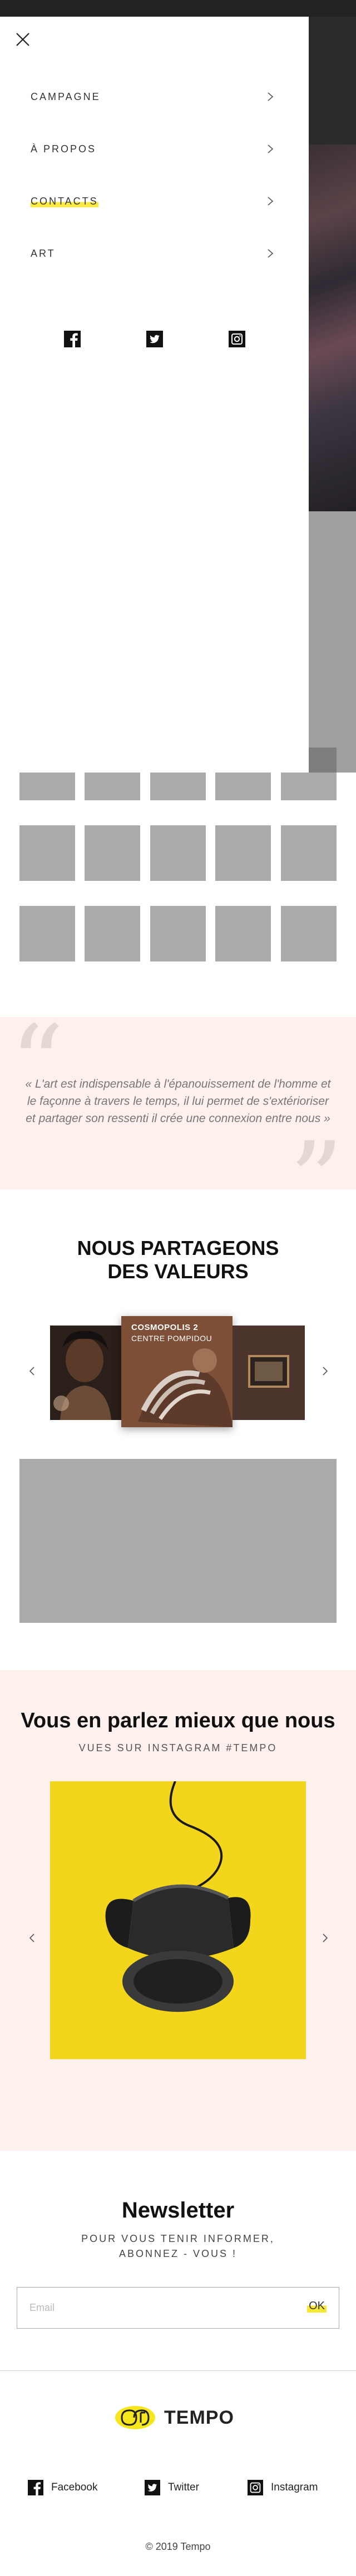  I want to click on footer-twitter-link: Twitter, so click(172, 2487).